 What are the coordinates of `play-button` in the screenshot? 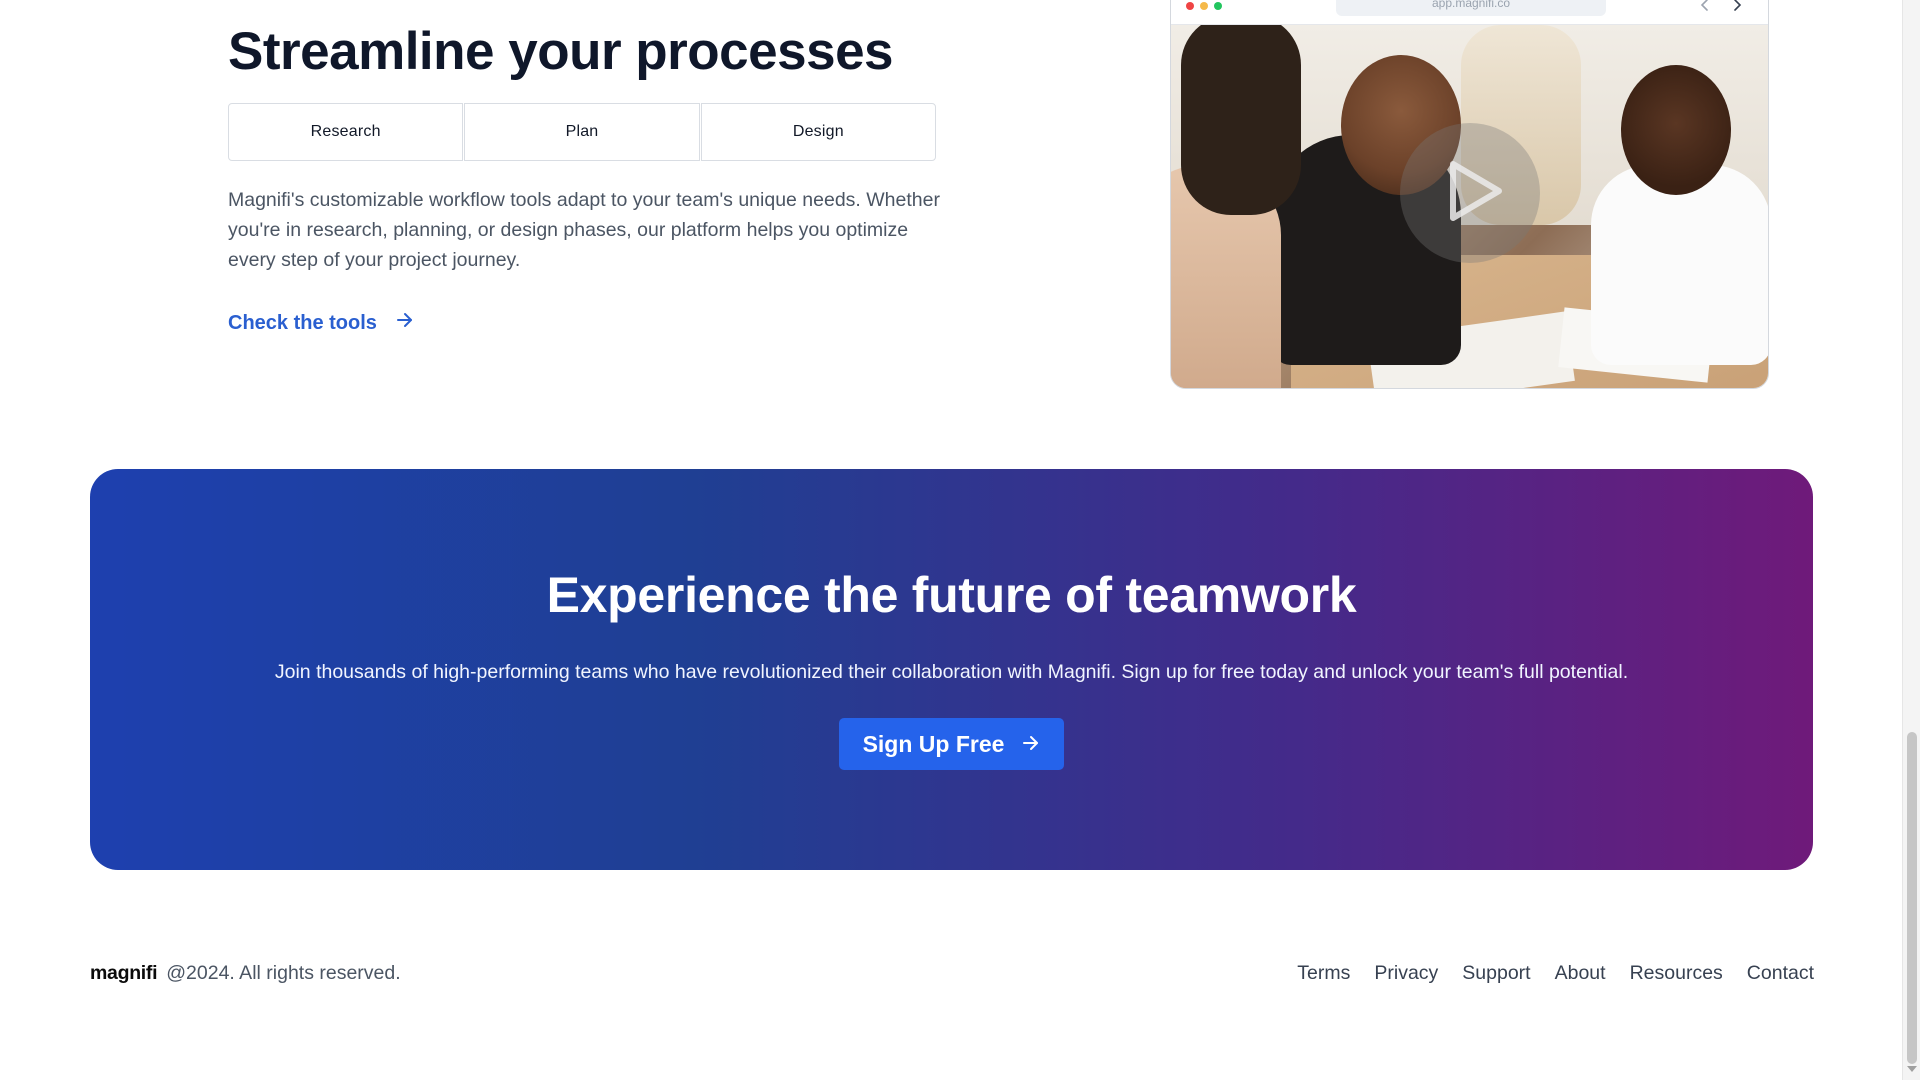 It's located at (1470, 193).